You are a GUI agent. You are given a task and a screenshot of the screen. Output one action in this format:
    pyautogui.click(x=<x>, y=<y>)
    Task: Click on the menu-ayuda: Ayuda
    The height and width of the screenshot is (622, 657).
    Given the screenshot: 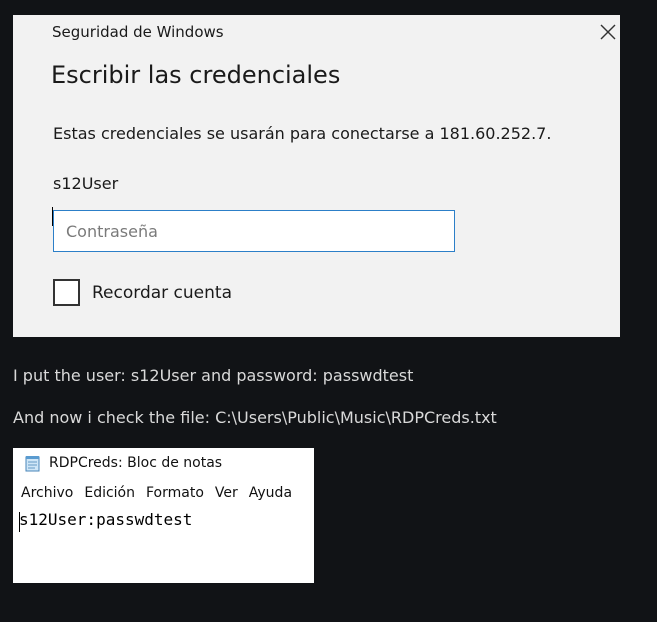 What is the action you would take?
    pyautogui.click(x=270, y=496)
    